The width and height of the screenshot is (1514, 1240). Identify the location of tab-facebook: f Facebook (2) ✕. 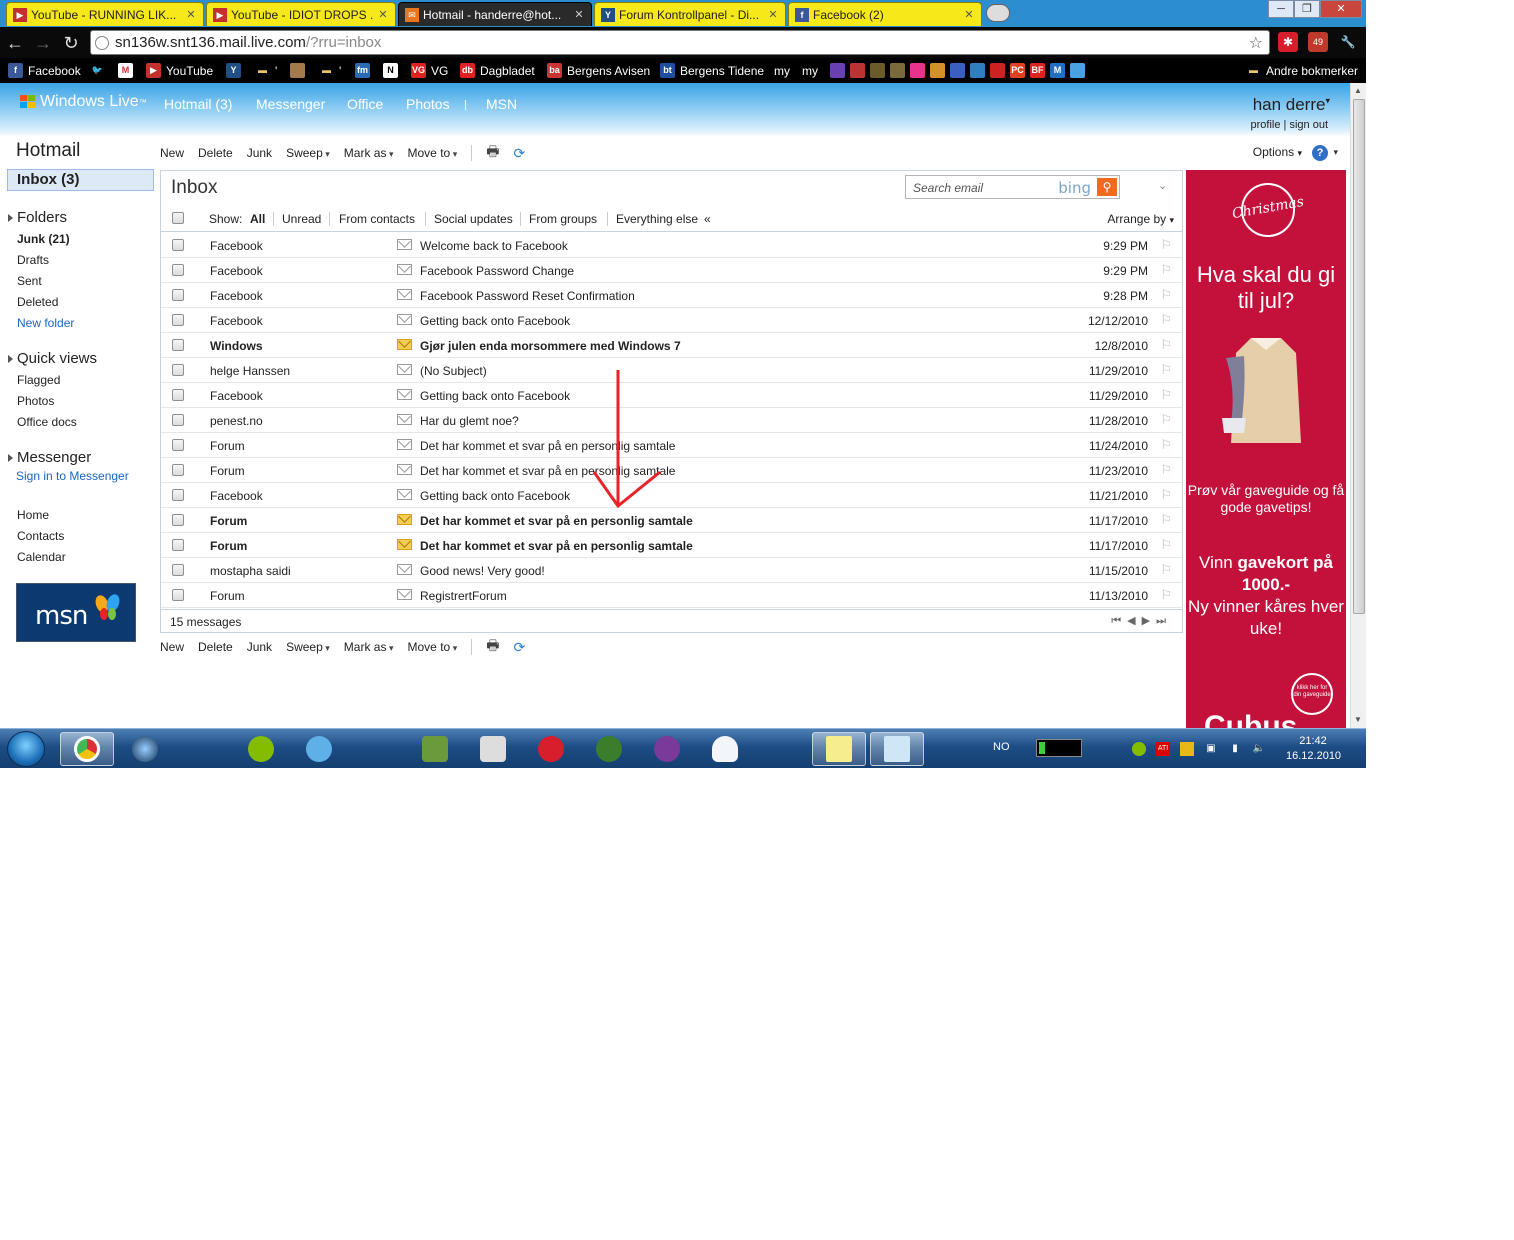
(885, 14).